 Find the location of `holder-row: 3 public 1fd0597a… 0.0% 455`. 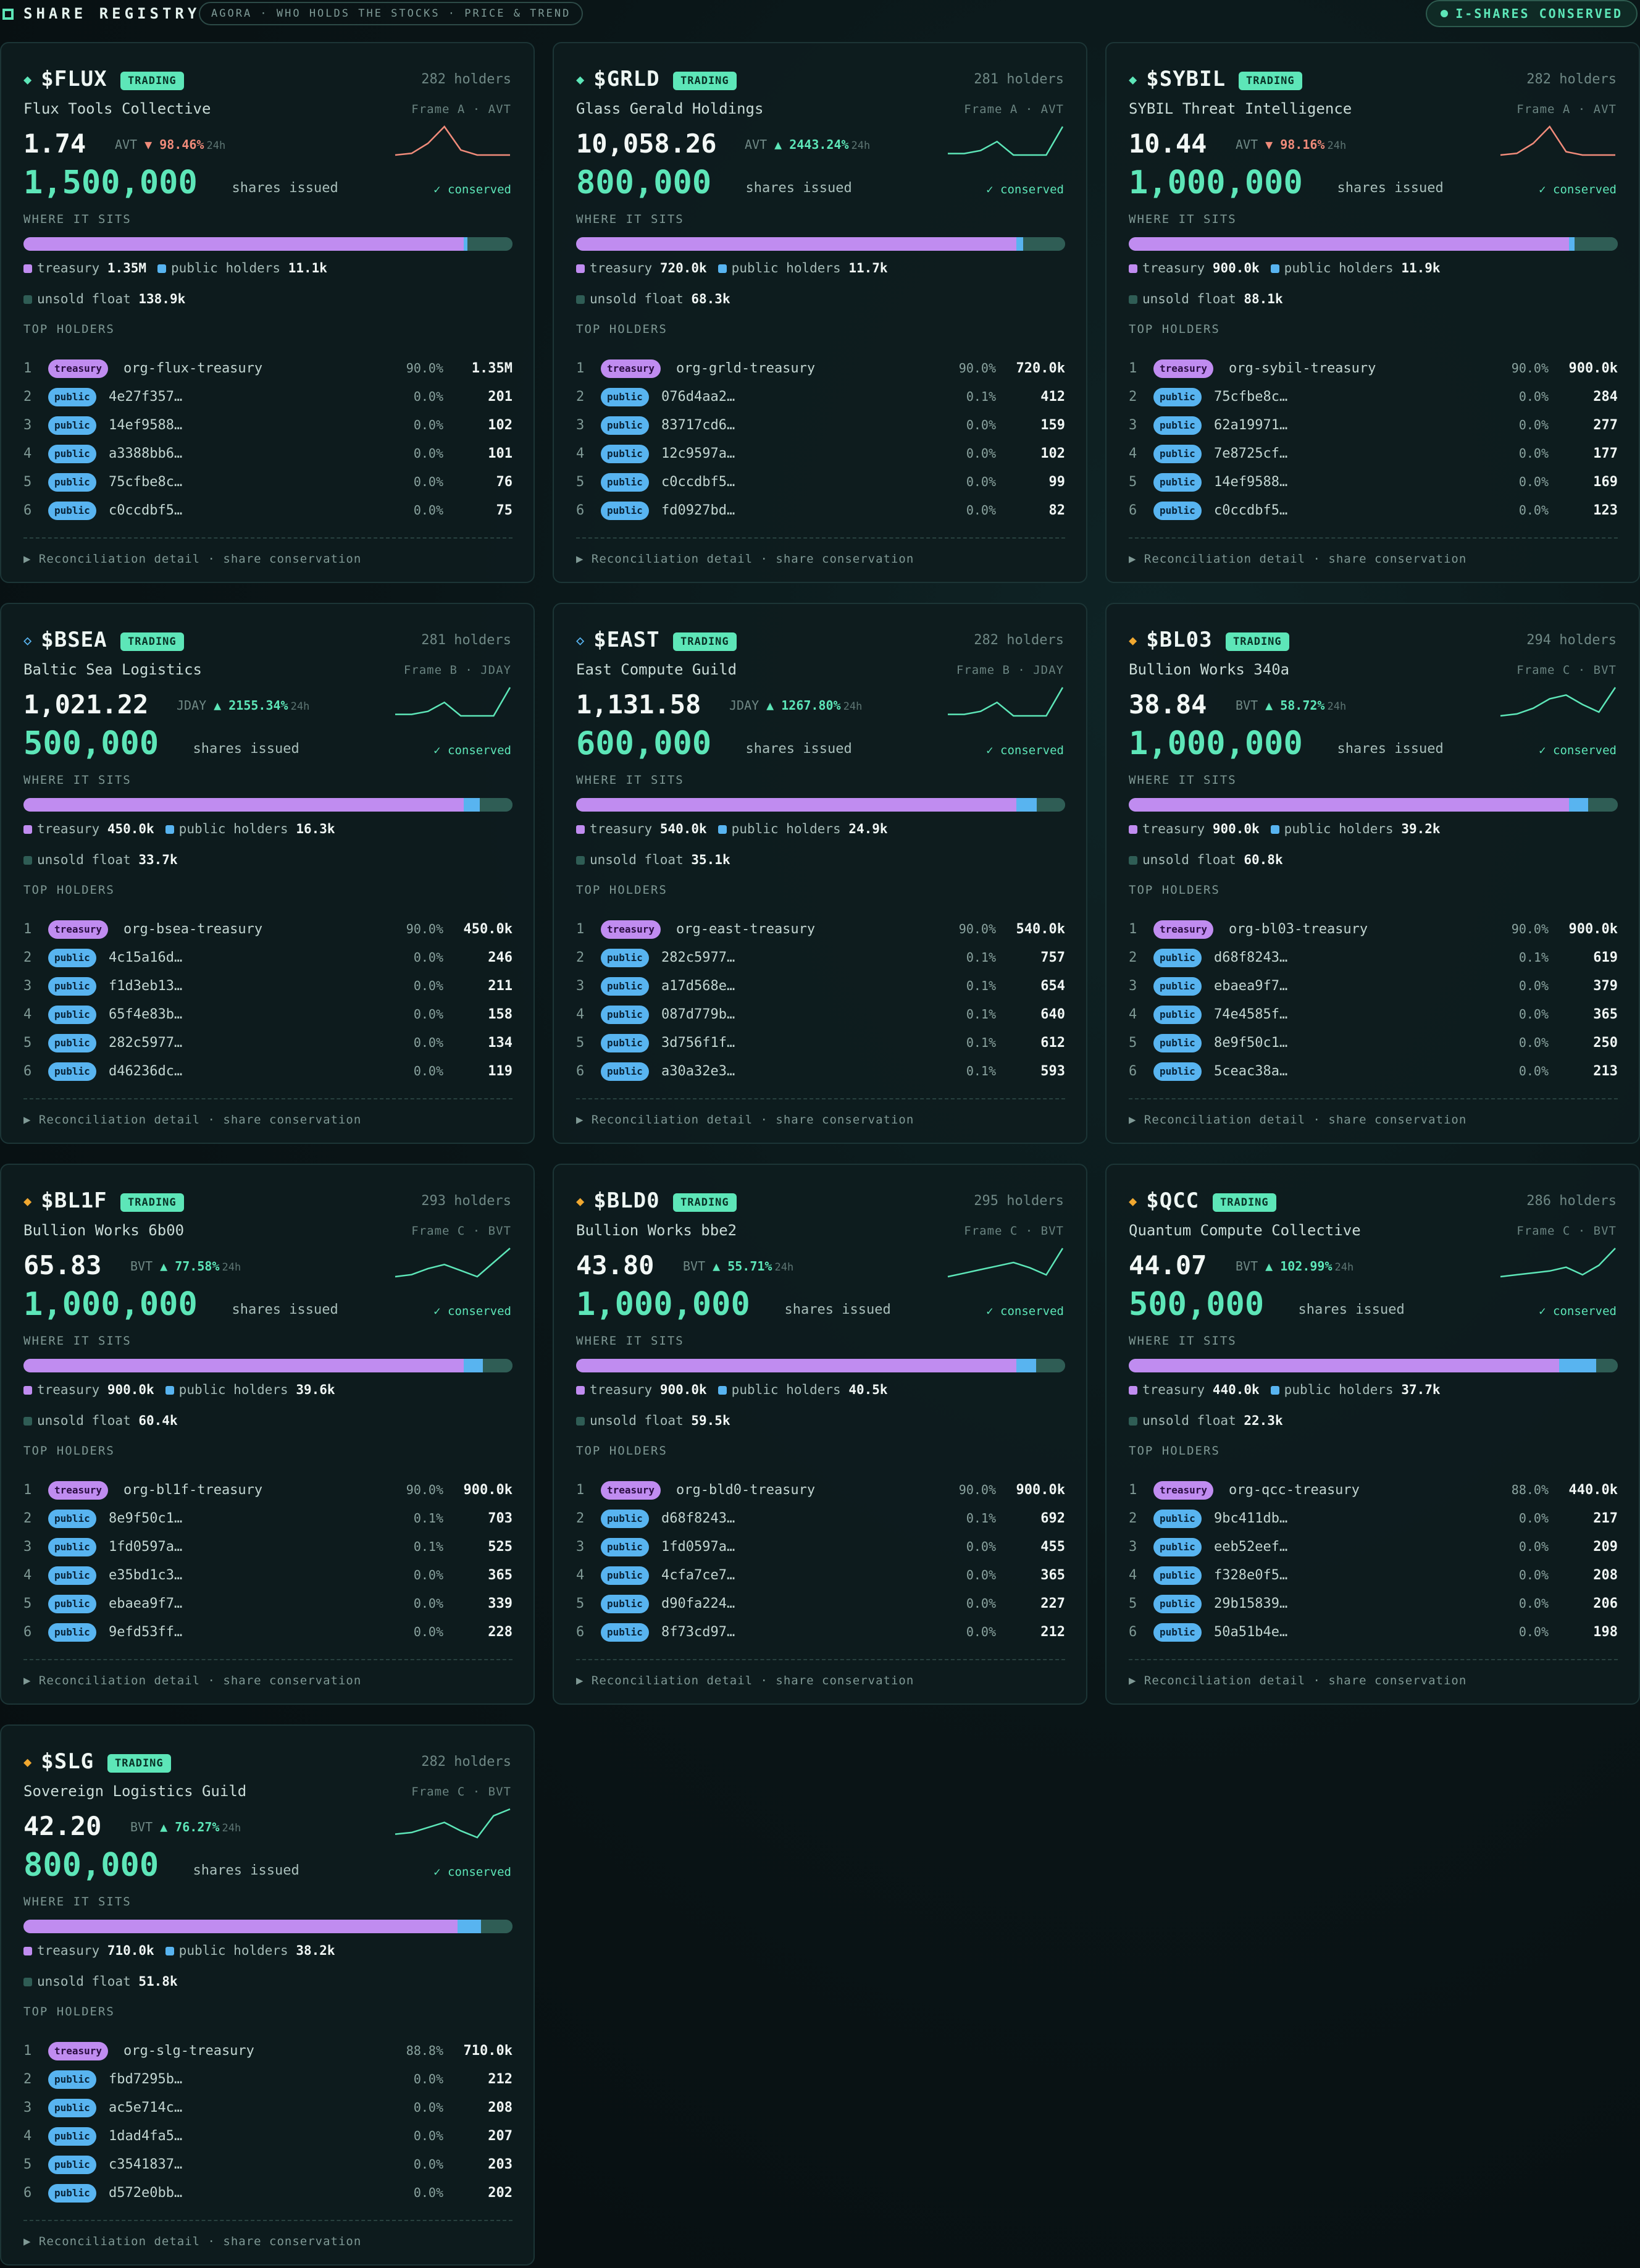

holder-row: 3 public 1fd0597a… 0.0% 455 is located at coordinates (821, 1552).